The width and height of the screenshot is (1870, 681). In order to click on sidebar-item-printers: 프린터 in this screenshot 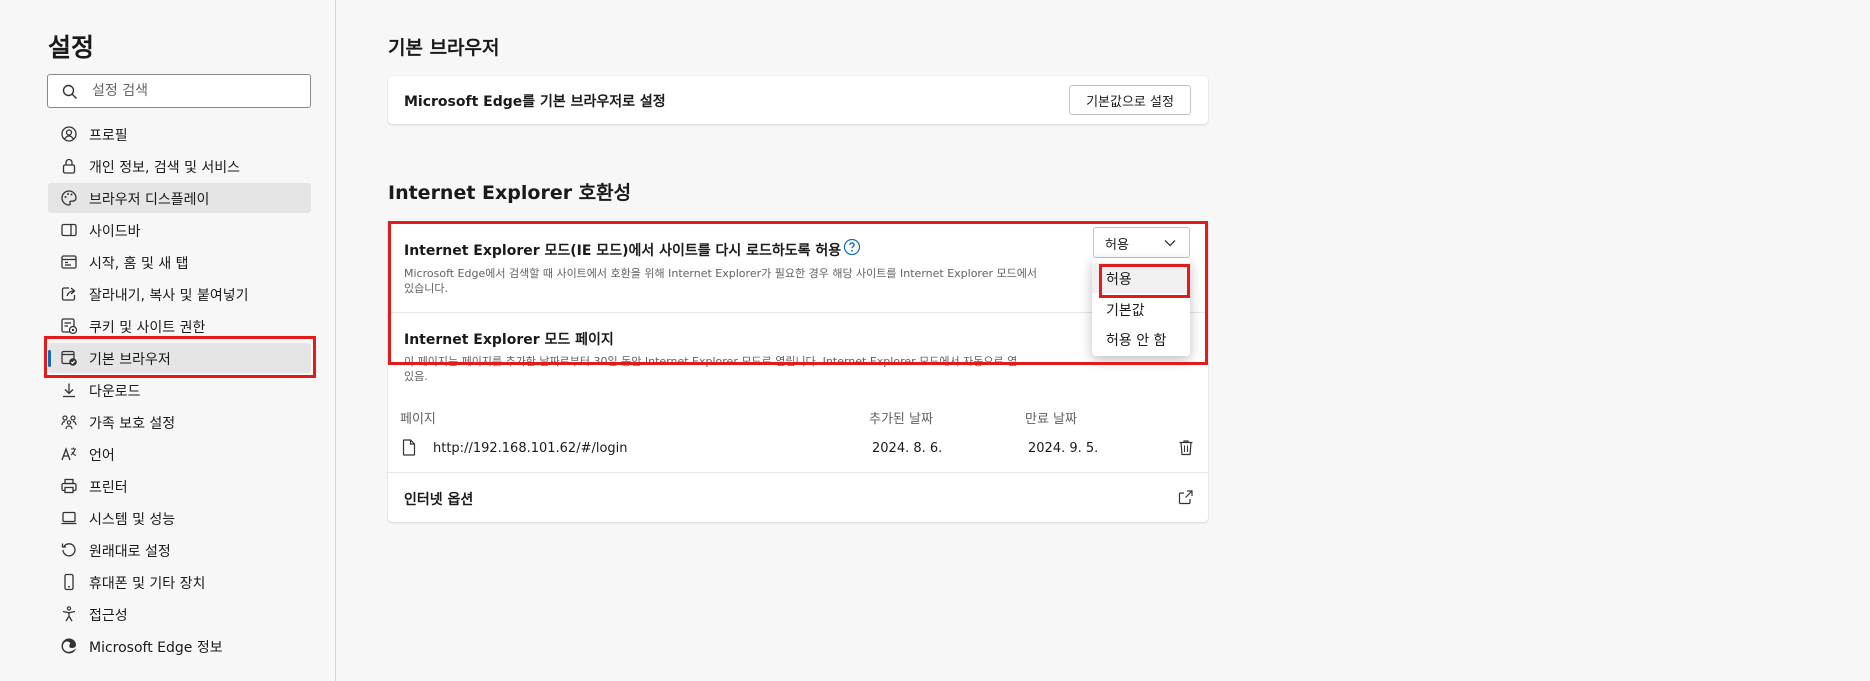, I will do `click(179, 486)`.